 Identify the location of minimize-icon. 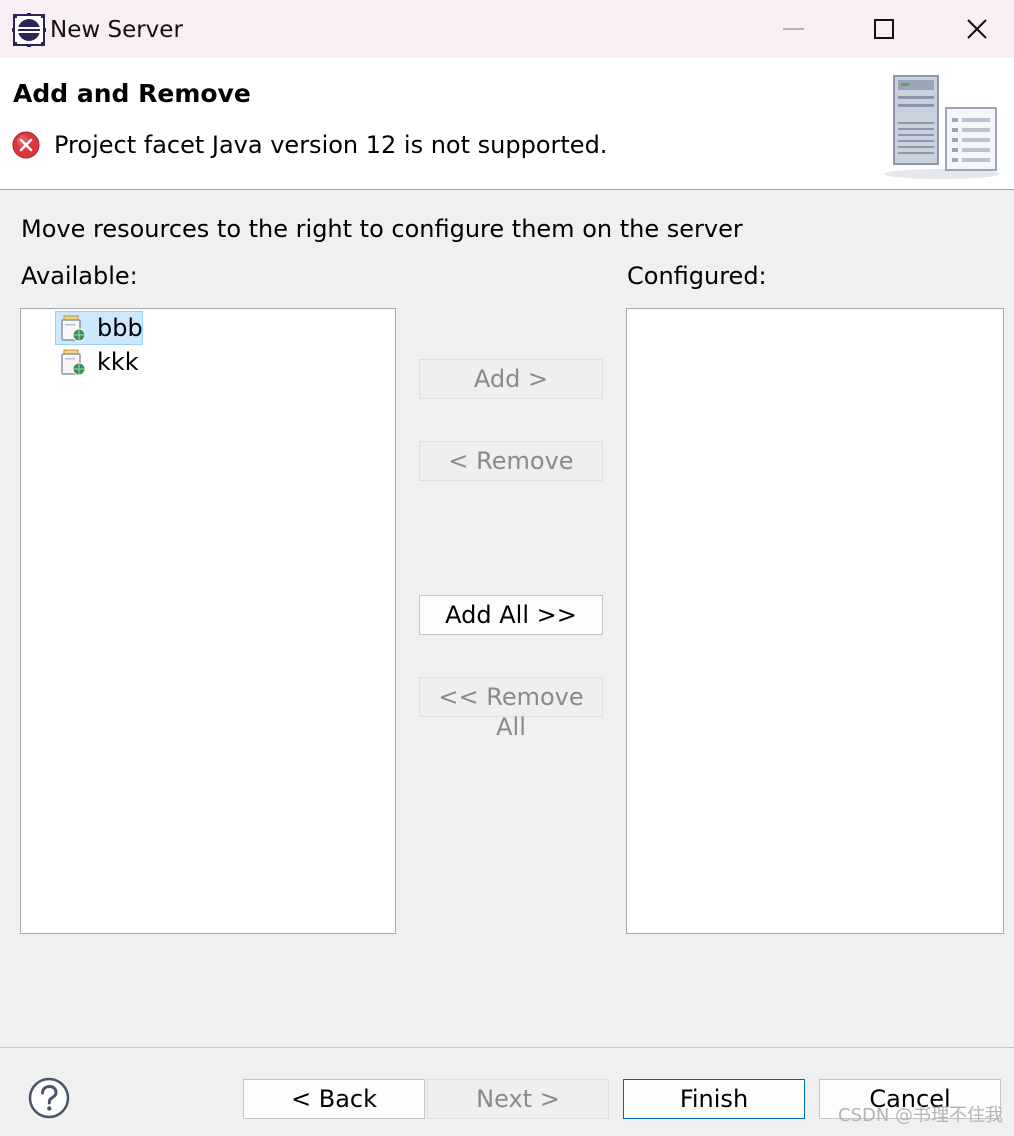
(793, 29).